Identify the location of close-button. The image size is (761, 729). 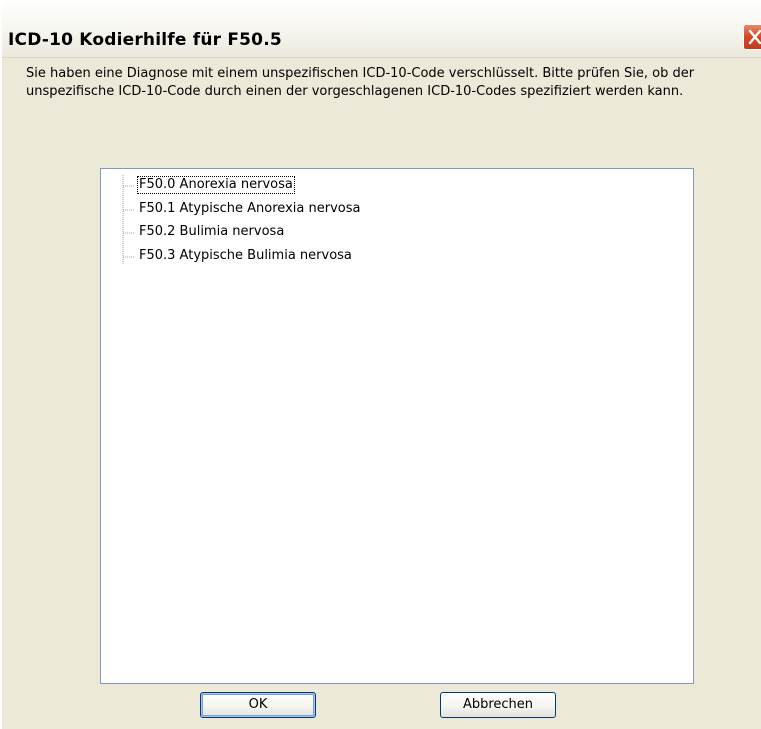
(752, 37).